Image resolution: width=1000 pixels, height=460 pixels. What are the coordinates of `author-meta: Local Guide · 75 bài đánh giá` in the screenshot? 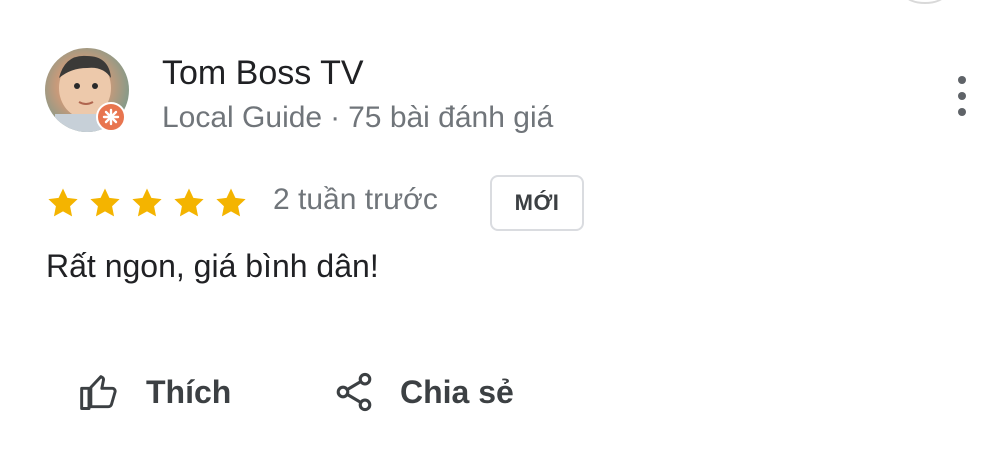 It's located at (357, 118).